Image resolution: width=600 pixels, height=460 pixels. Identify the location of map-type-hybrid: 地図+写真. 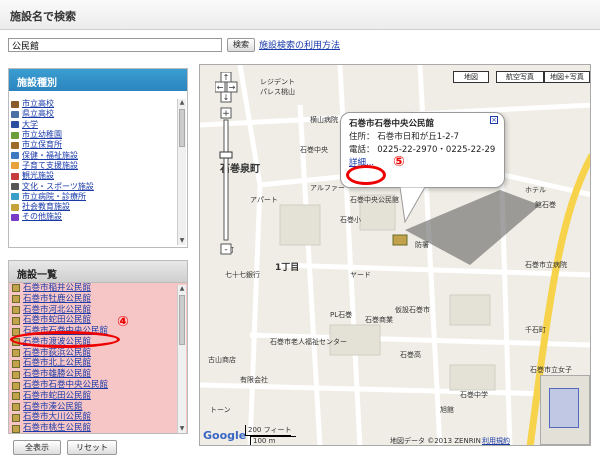
(567, 77).